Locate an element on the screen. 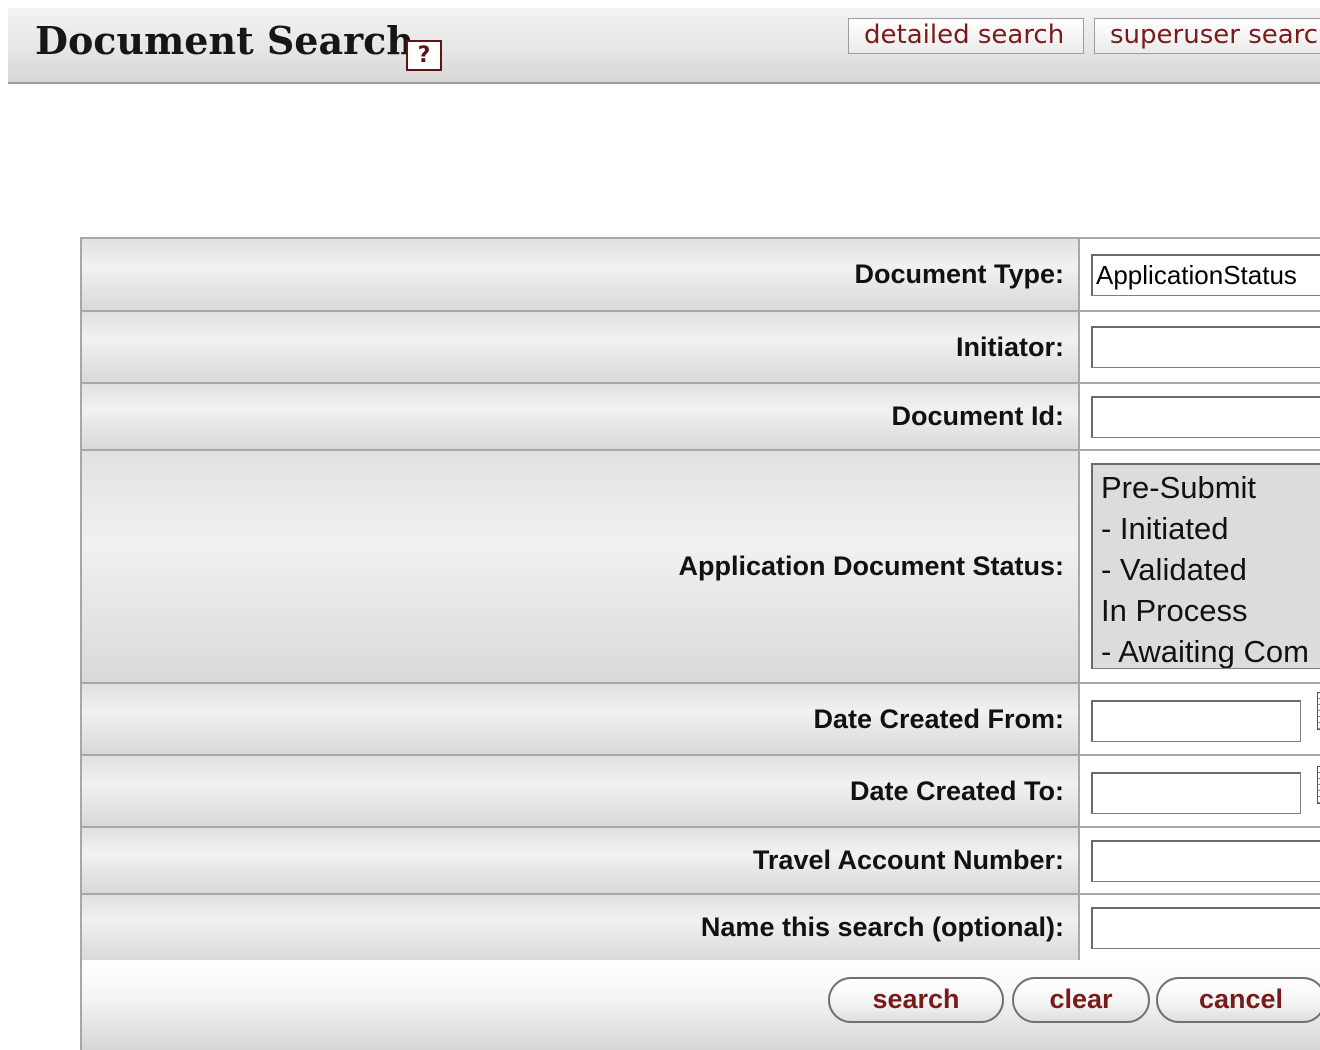  action-button-bar: search clear cancel is located at coordinates (700, 1005).